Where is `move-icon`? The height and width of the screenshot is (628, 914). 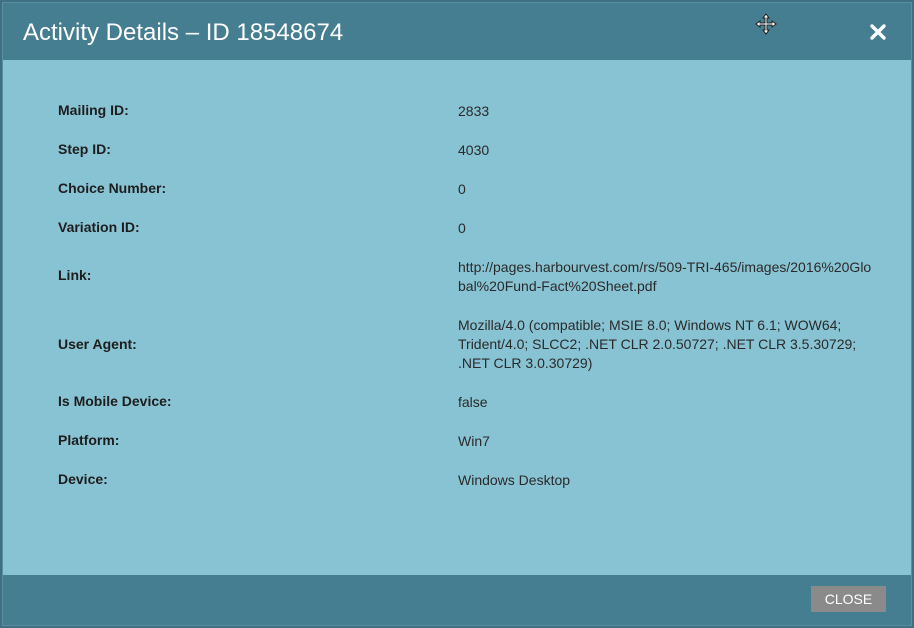 move-icon is located at coordinates (766, 24).